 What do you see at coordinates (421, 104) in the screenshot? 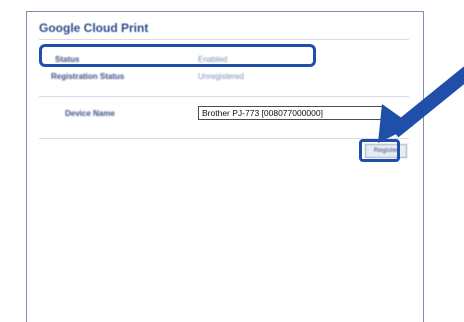
I see `arrow-pointer-icon` at bounding box center [421, 104].